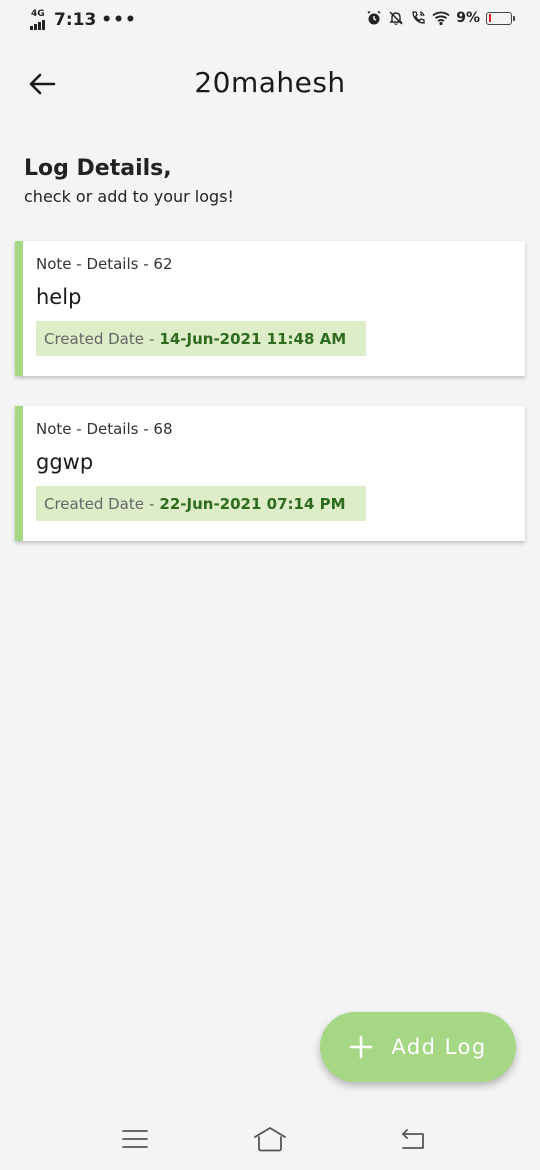 This screenshot has height=1170, width=540. I want to click on created-date-badge: Created Date - 14-Jun-2021 11:48 AM, so click(201, 338).